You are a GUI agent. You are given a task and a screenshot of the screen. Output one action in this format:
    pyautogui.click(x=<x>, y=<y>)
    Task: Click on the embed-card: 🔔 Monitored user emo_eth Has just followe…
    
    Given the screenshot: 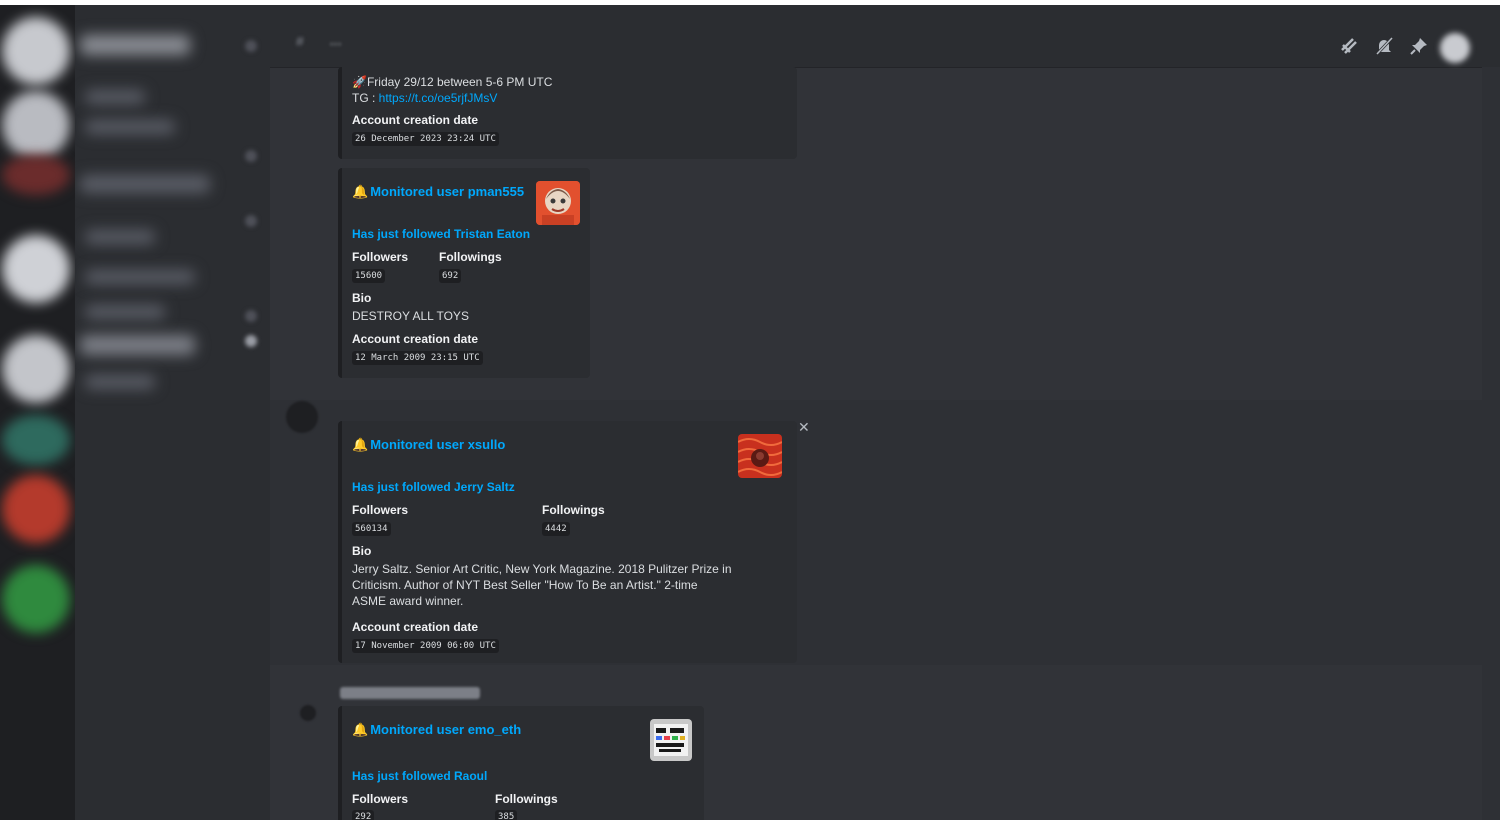 What is the action you would take?
    pyautogui.click(x=521, y=763)
    